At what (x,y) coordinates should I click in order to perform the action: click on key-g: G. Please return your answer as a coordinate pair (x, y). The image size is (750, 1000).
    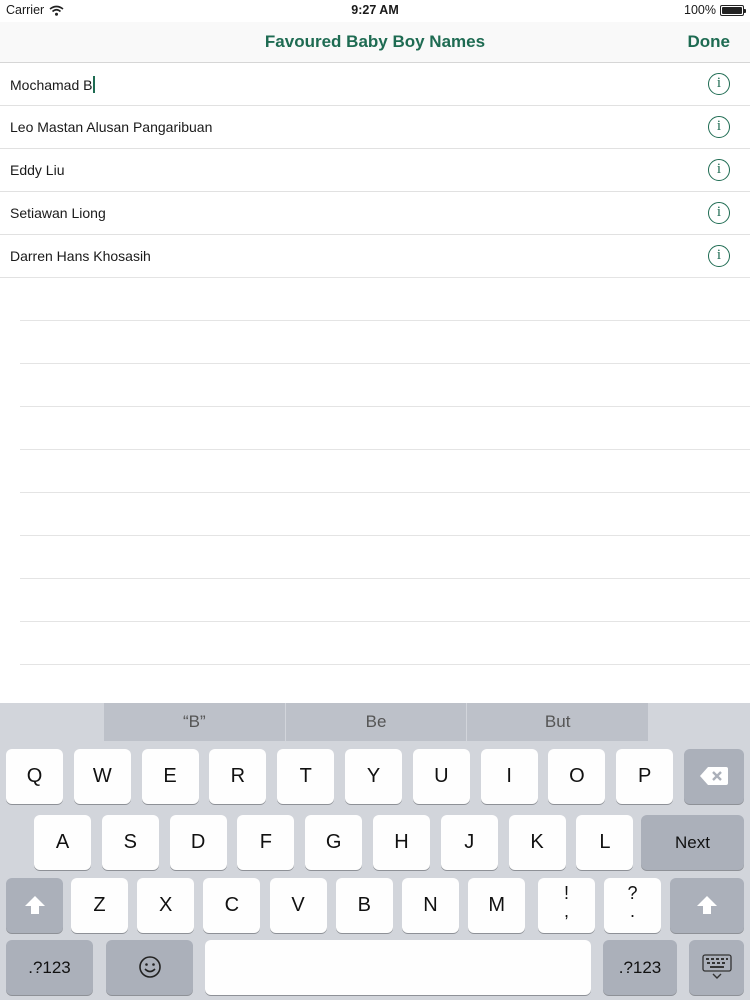
    Looking at the image, I should click on (334, 842).